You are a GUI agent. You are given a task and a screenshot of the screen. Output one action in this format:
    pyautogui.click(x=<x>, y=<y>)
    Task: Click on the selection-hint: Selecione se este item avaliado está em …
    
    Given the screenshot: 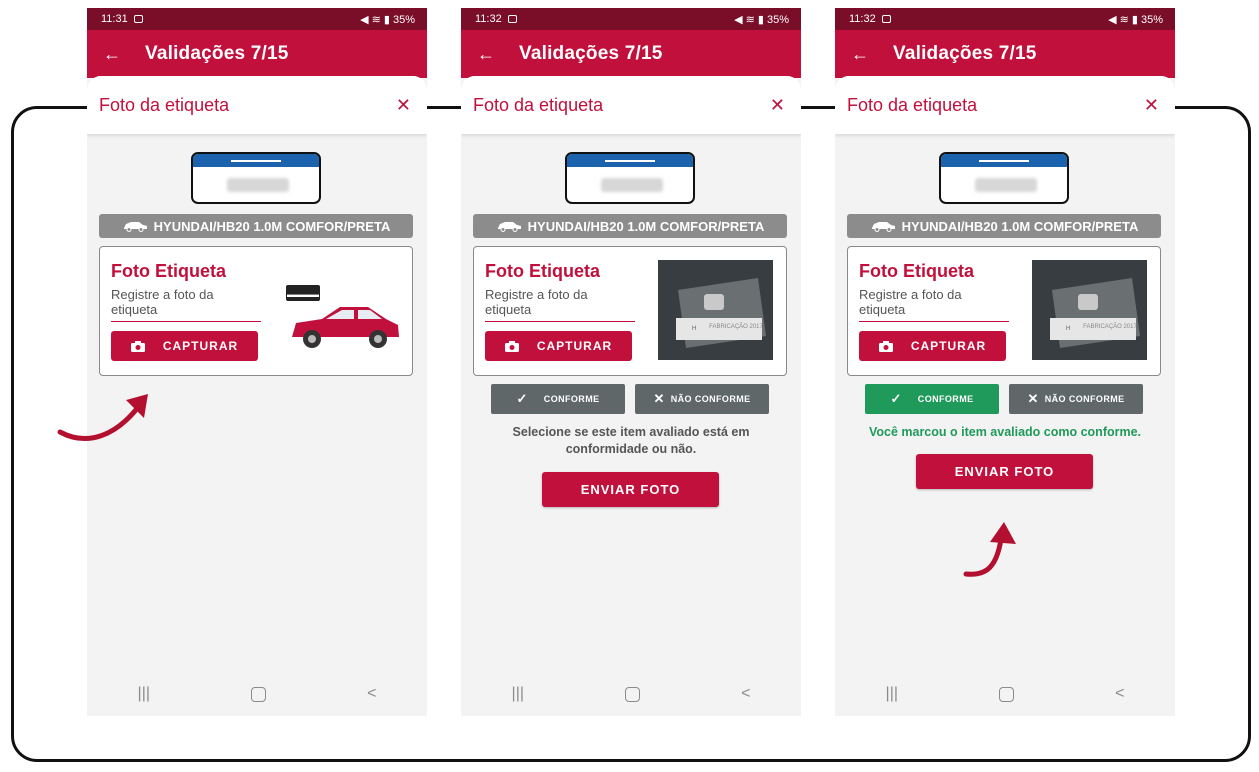 What is the action you would take?
    pyautogui.click(x=631, y=440)
    